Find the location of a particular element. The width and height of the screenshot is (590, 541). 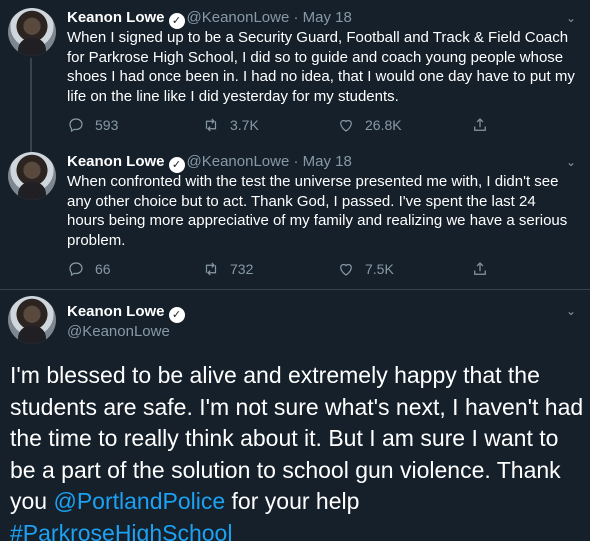

retweet-button: 732 is located at coordinates (227, 269).